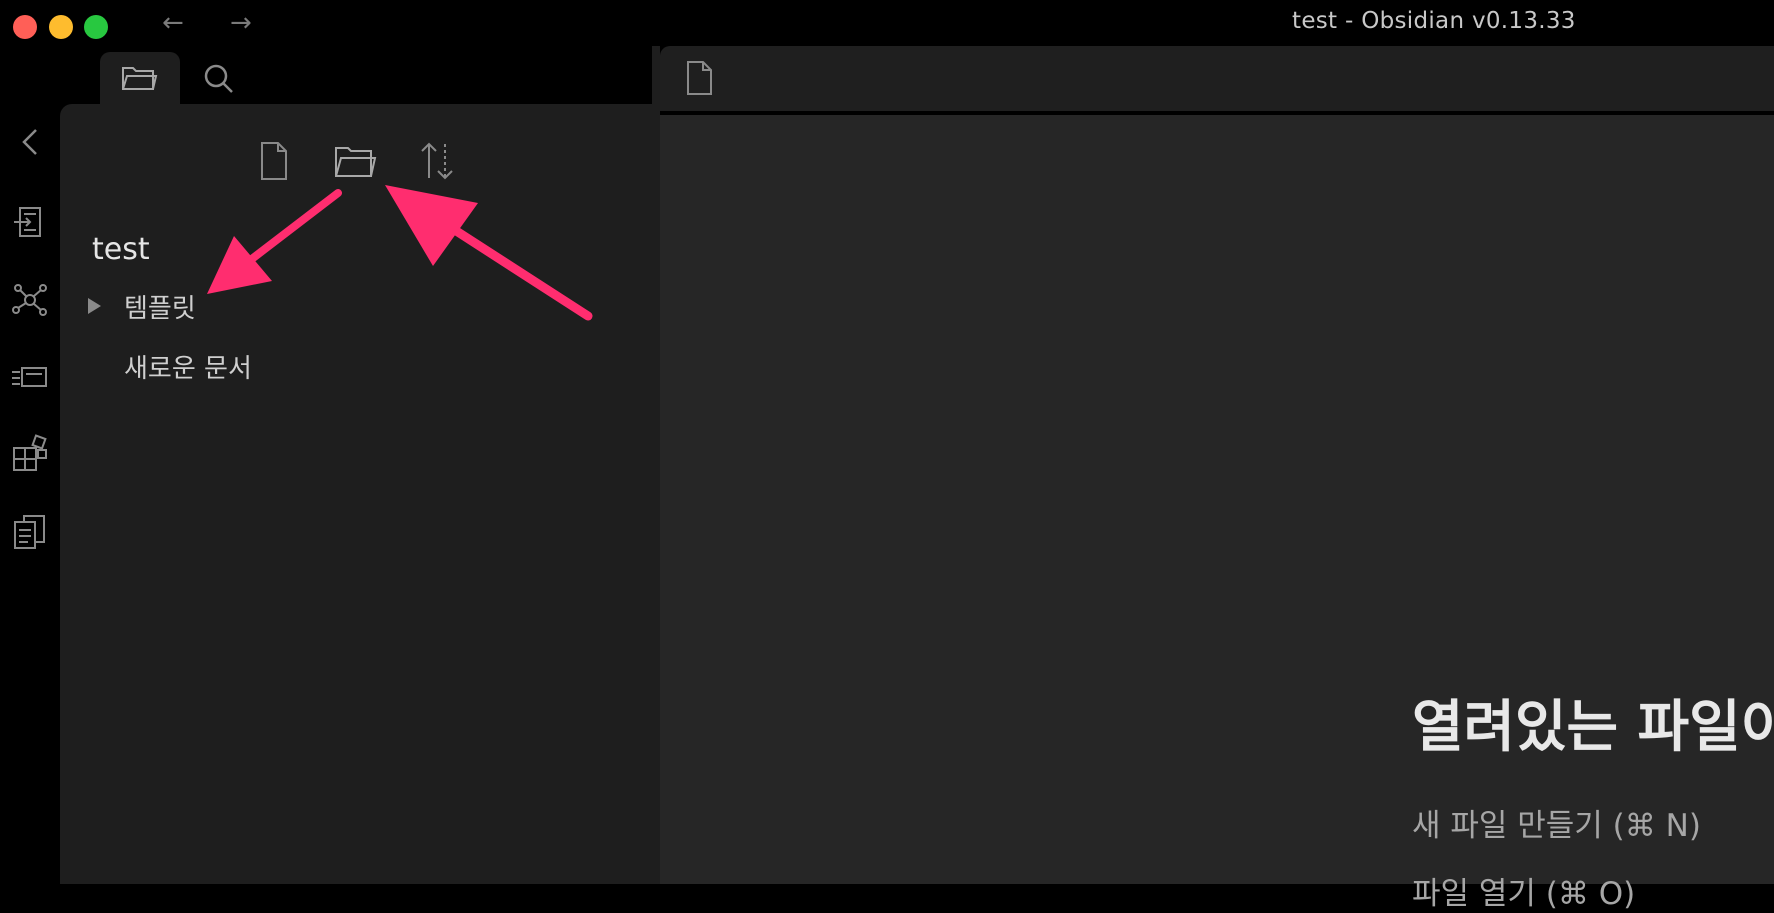 The width and height of the screenshot is (1774, 913). I want to click on plugins-icon, so click(30, 454).